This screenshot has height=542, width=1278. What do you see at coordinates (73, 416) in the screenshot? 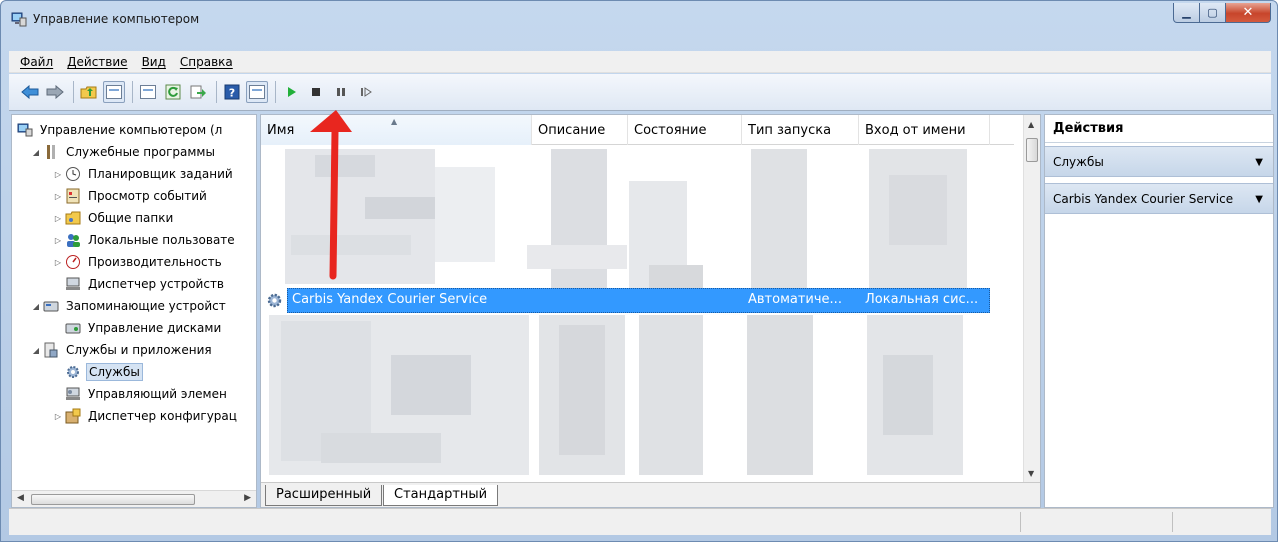
I see `config-manager-icon` at bounding box center [73, 416].